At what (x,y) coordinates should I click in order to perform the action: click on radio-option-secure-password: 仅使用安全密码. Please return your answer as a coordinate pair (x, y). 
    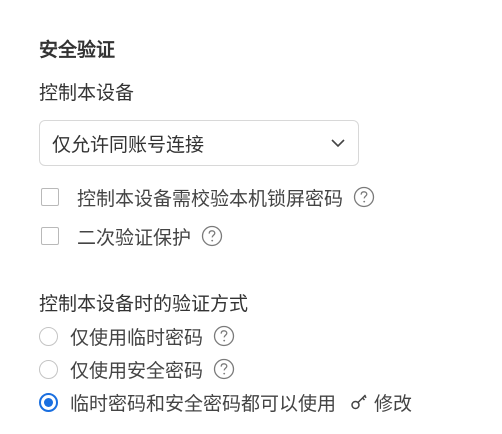
    Looking at the image, I should click on (137, 369).